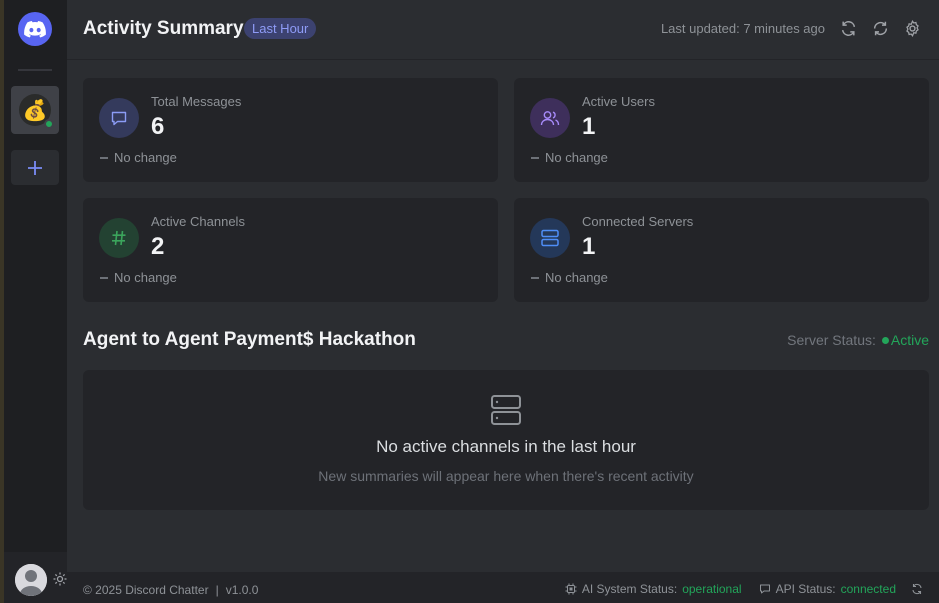 The height and width of the screenshot is (603, 939). I want to click on add-server-button, so click(35, 167).